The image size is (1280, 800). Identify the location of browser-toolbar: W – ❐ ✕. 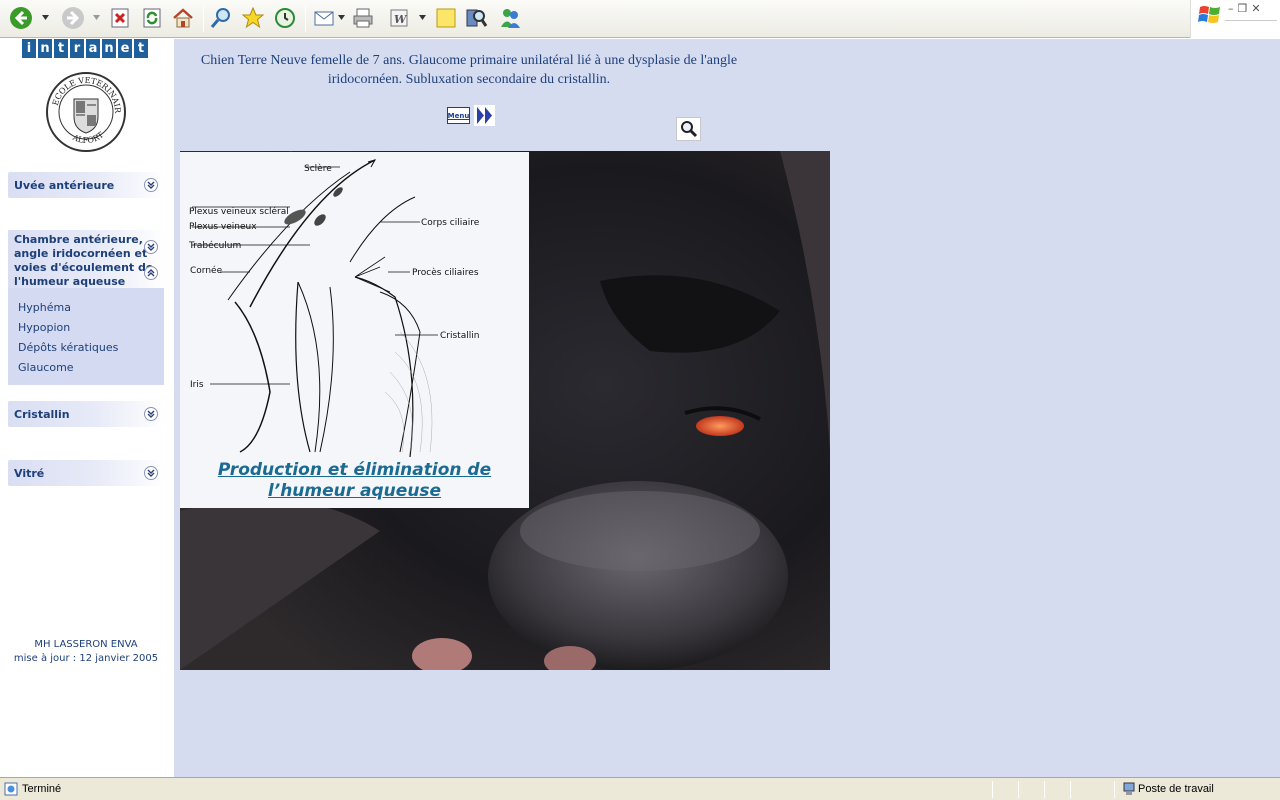
(640, 19).